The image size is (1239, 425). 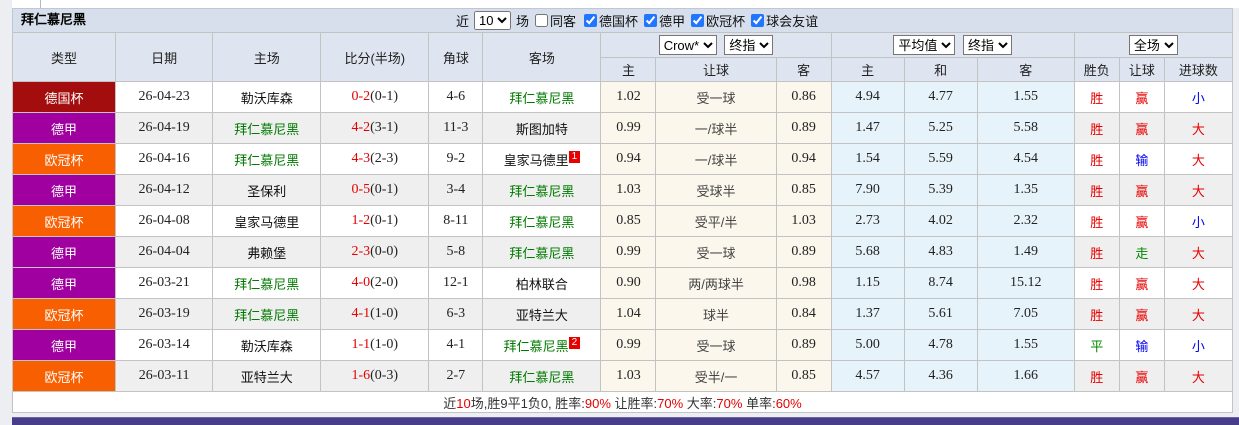 What do you see at coordinates (609, 20) in the screenshot?
I see `competition-checkbox-label: 德国杯` at bounding box center [609, 20].